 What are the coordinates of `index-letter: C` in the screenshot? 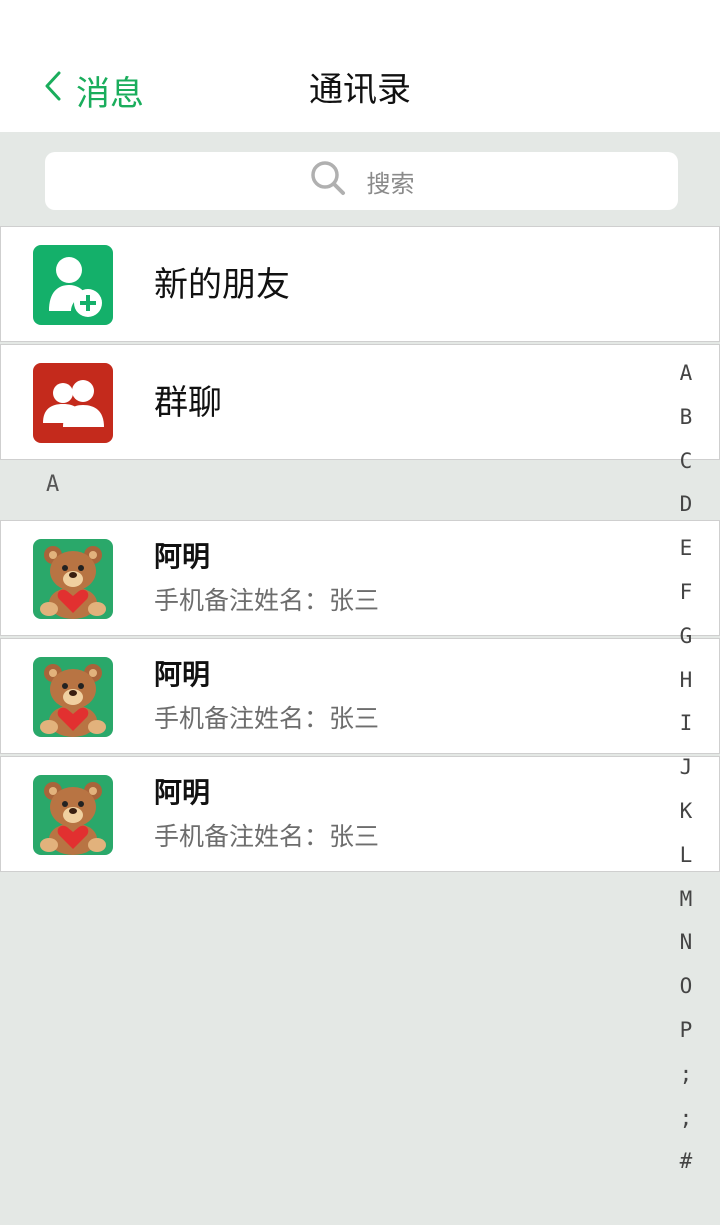 It's located at (686, 470).